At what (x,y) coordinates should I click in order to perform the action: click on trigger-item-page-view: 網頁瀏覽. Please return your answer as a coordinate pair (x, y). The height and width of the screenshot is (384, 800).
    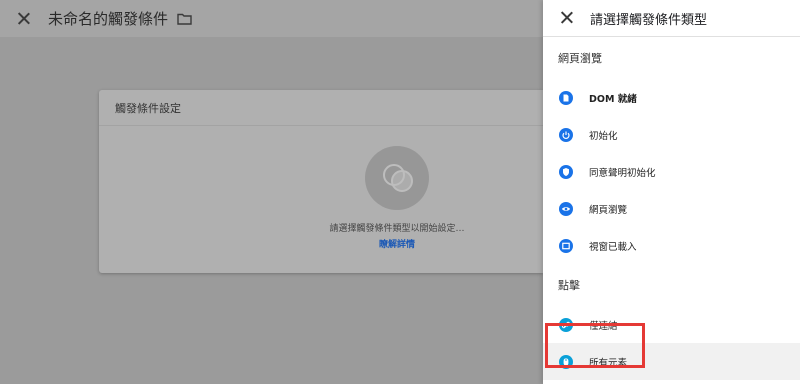
    Looking at the image, I should click on (671, 208).